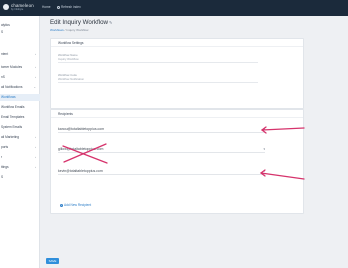 The image size is (348, 268). I want to click on recipient-select-1: kanou@totaltabletoppius.com ▾, so click(161, 129).